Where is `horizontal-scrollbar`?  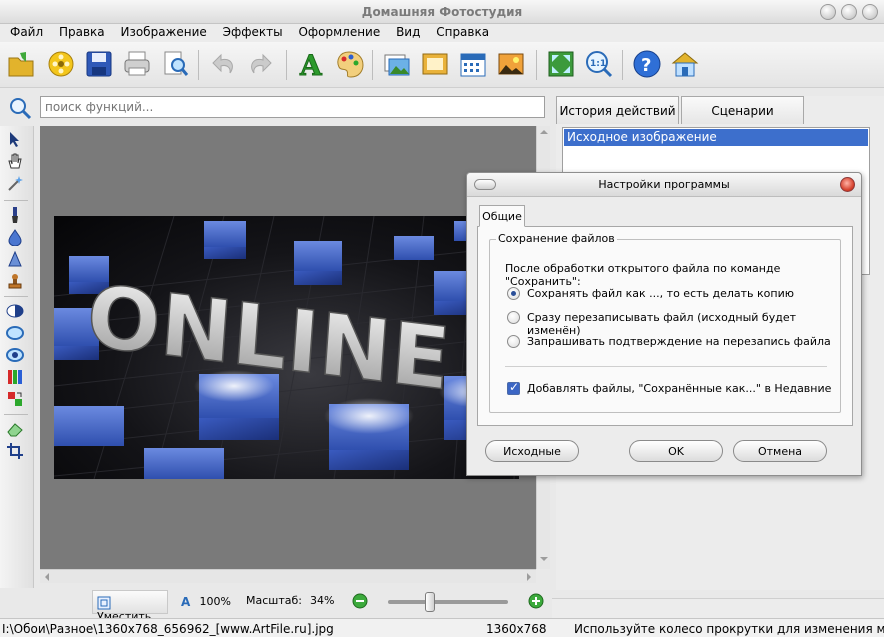 horizontal-scrollbar is located at coordinates (288, 576).